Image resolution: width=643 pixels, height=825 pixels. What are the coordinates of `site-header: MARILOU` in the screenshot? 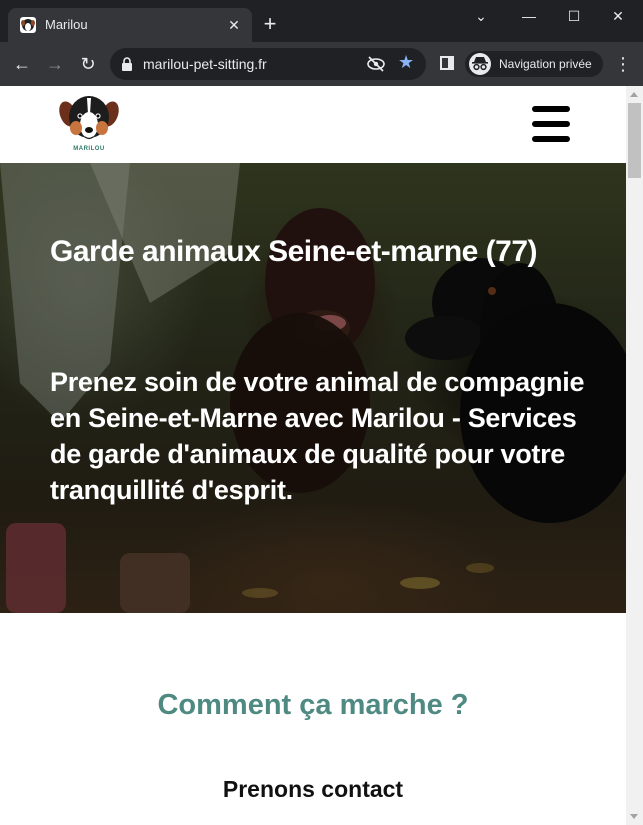 It's located at (313, 124).